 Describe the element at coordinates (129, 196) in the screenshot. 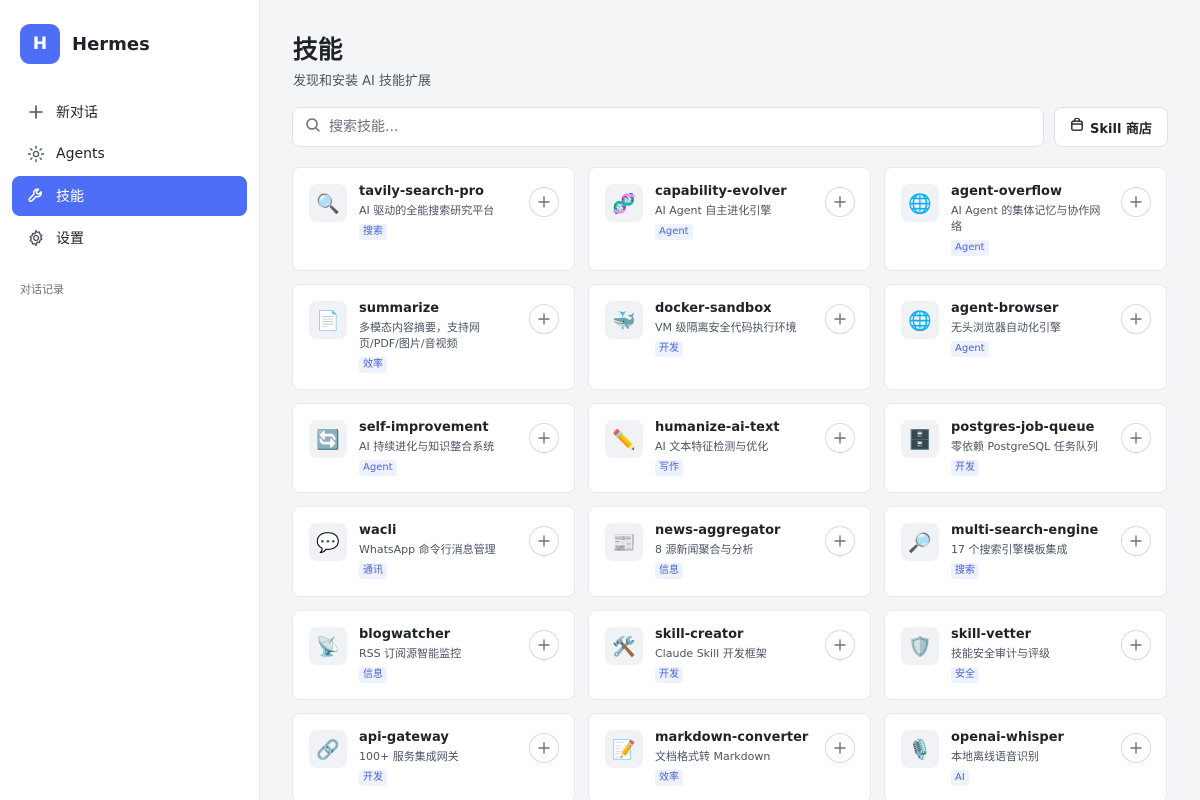

I see `nav-item-skills: 技能` at that location.